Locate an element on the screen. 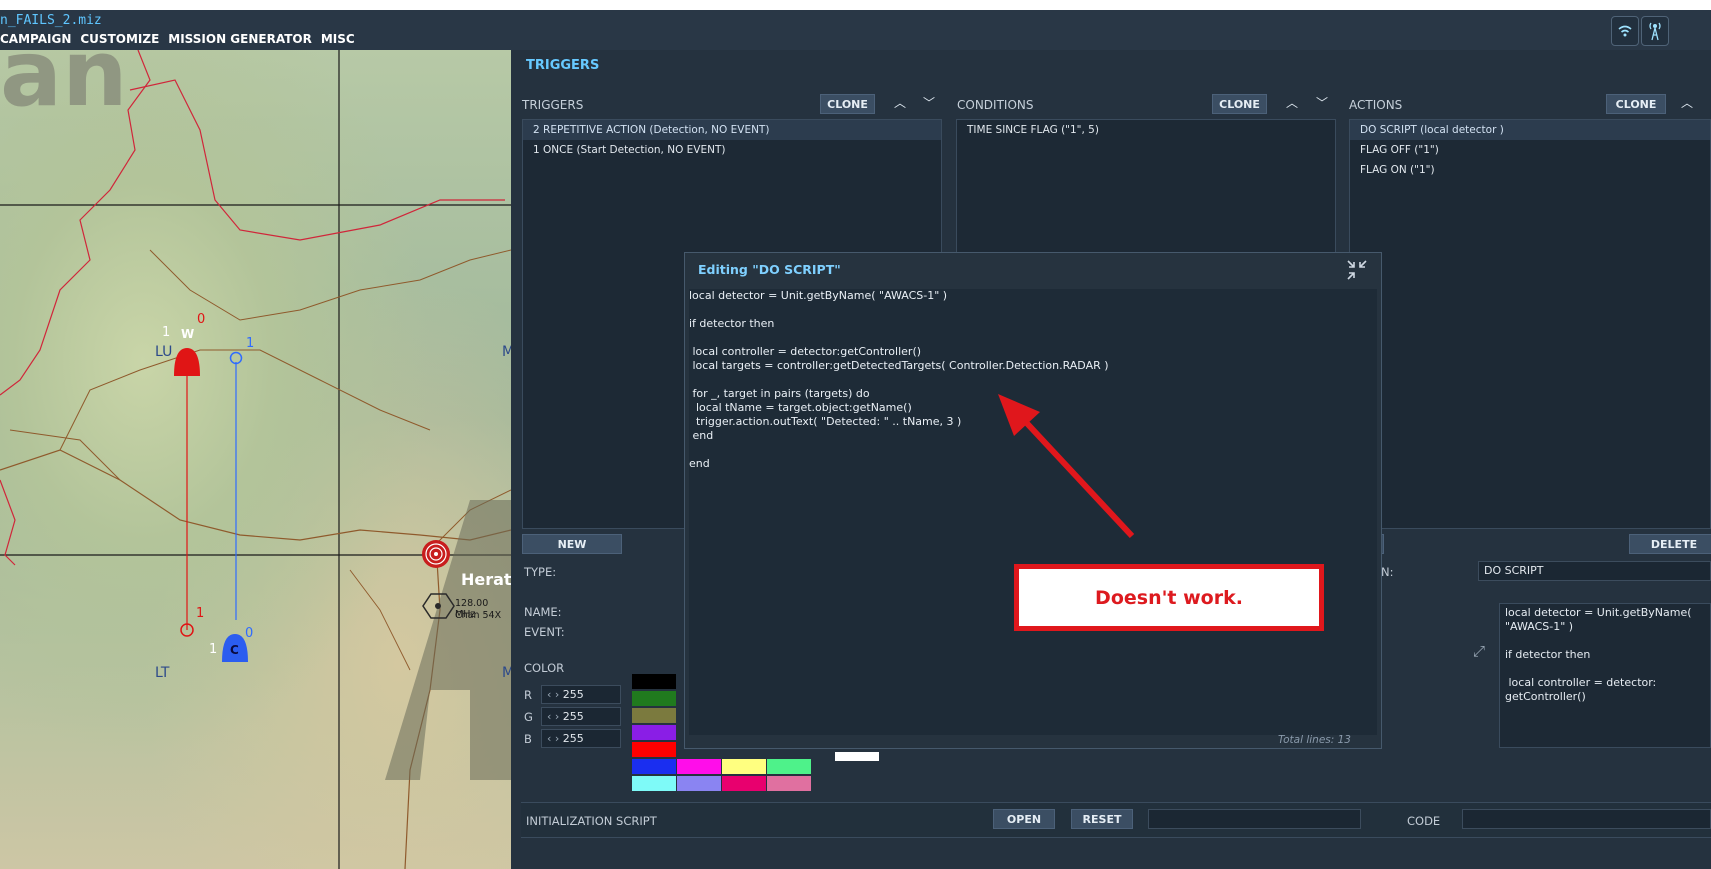 Image resolution: width=1711 pixels, height=869 pixels. menu-item-campaign: CAMPAIGN is located at coordinates (35, 39).